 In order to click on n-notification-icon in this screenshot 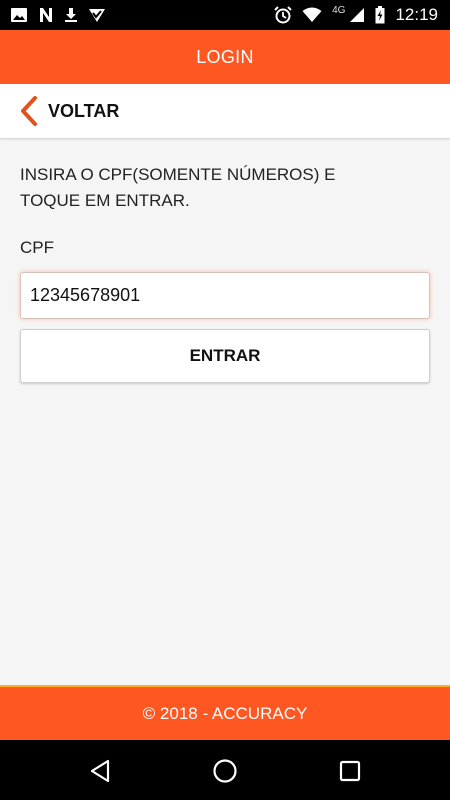, I will do `click(46, 15)`.